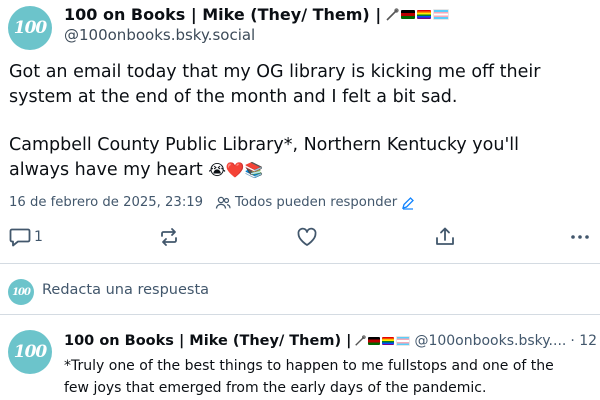 The image size is (600, 400). What do you see at coordinates (236, 170) in the screenshot?
I see `post-text-emojis: 😭❤️📚` at bounding box center [236, 170].